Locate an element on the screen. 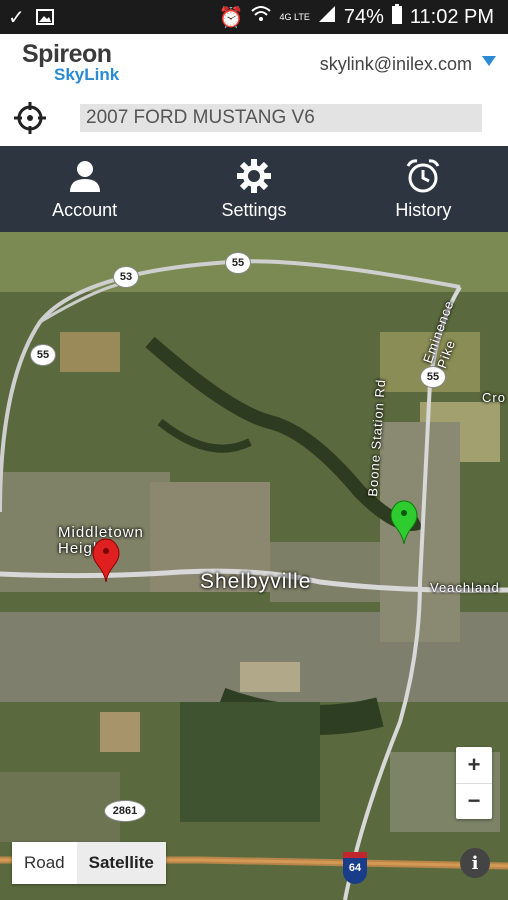  nav-account: Account is located at coordinates (84, 189).